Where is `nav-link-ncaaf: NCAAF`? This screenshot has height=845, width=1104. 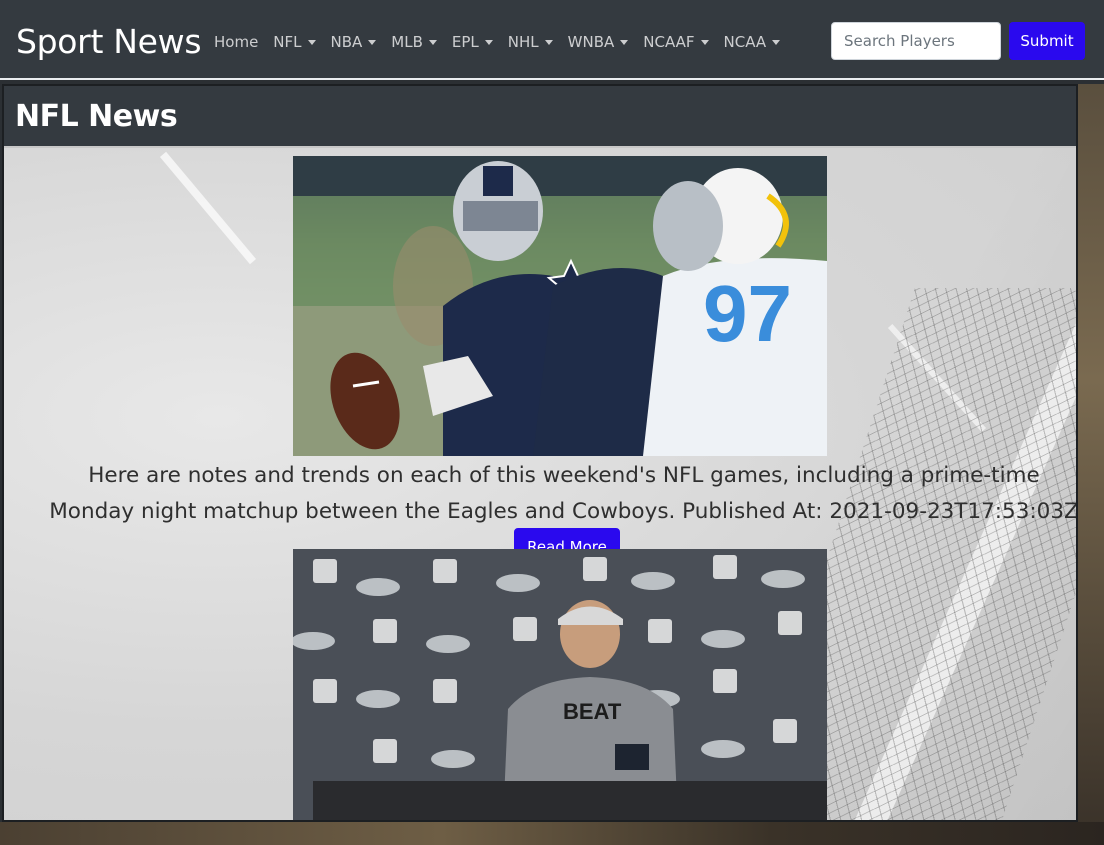
nav-link-ncaaf: NCAAF is located at coordinates (676, 42).